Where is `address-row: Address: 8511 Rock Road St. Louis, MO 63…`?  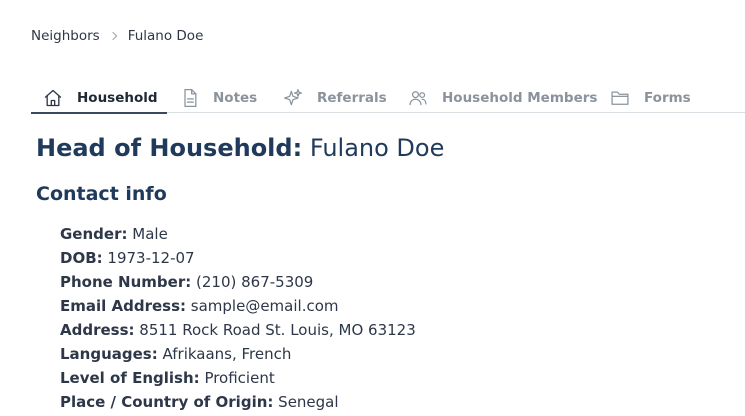 address-row: Address: 8511 Rock Road St. Louis, MO 63… is located at coordinates (238, 332).